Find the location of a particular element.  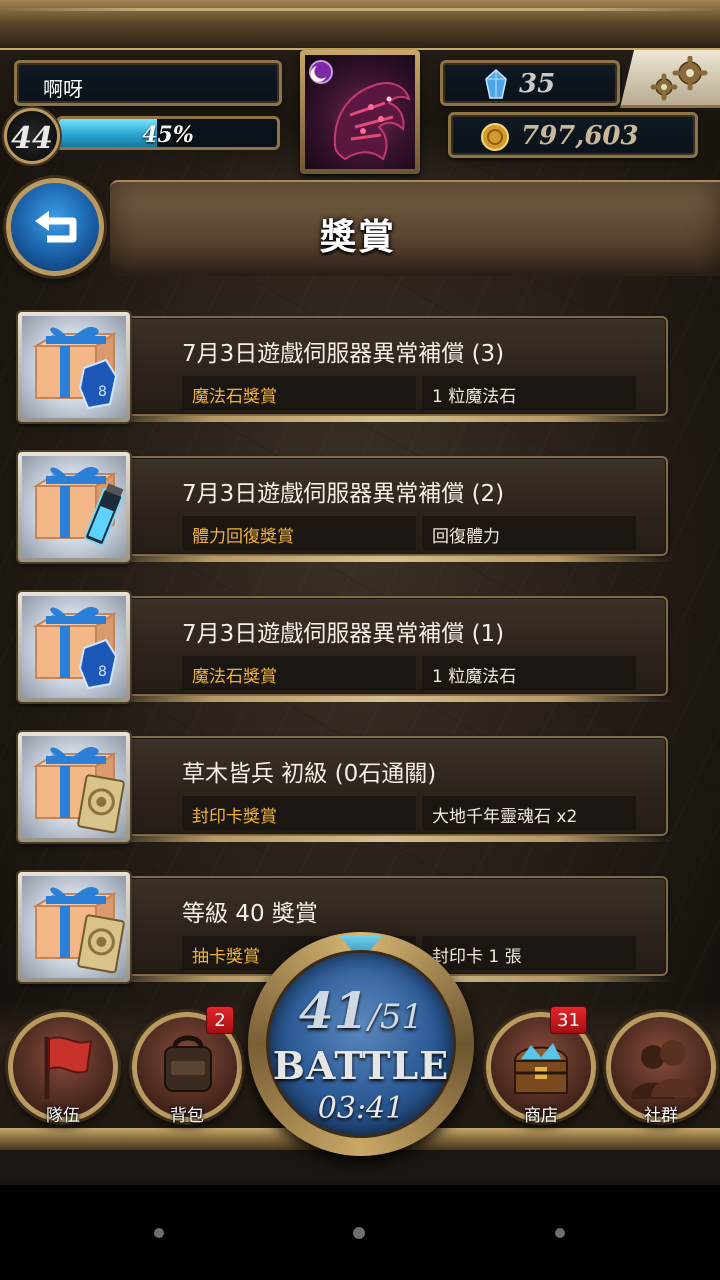

title-banner: 獎賞 is located at coordinates (415, 228).